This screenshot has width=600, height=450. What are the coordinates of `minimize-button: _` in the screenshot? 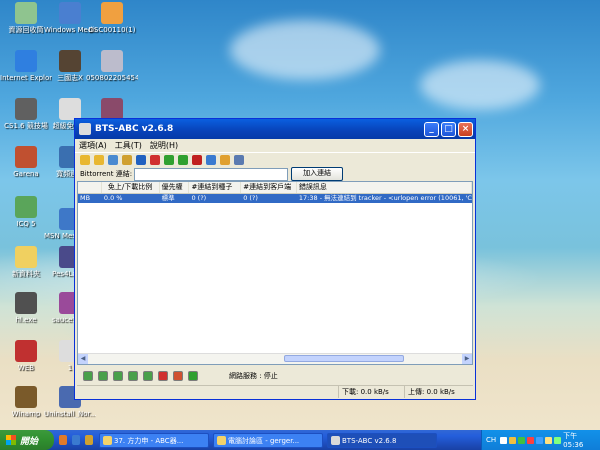 It's located at (431, 129).